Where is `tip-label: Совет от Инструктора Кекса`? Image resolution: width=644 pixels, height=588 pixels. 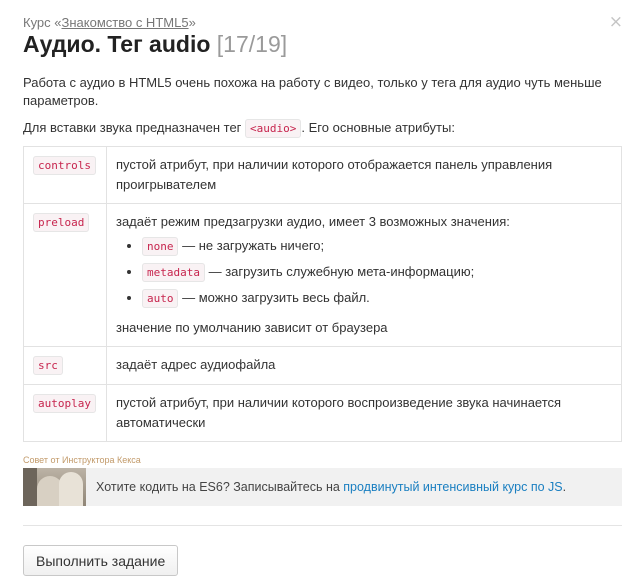 tip-label: Совет от Инструктора Кекса is located at coordinates (82, 460).